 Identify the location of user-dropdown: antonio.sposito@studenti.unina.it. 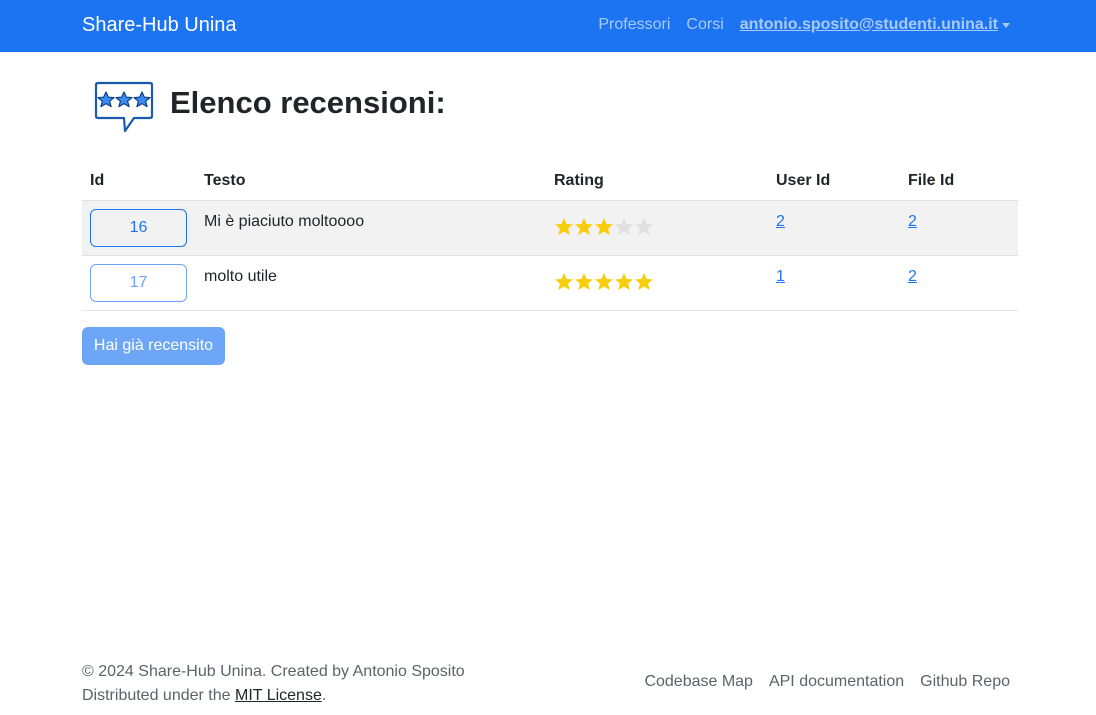
(875, 25).